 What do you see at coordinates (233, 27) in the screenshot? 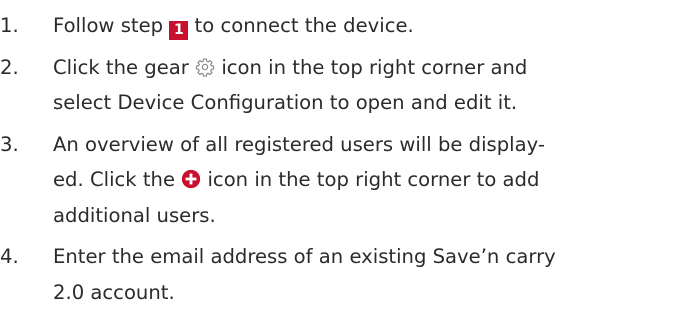
I see `step-line: Follow step 1 to connect the device.` at bounding box center [233, 27].